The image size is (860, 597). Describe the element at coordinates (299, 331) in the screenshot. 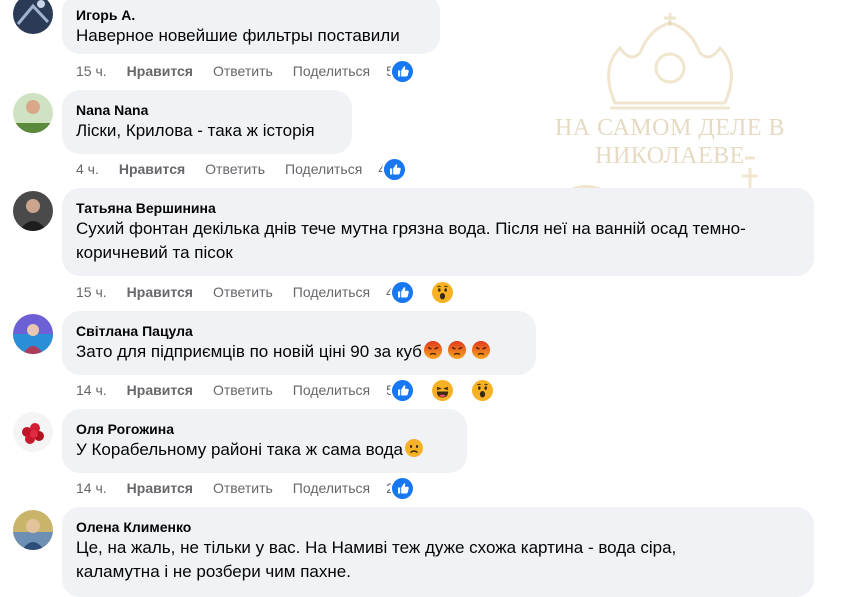

I see `comment-author: Світлана Пацула` at that location.